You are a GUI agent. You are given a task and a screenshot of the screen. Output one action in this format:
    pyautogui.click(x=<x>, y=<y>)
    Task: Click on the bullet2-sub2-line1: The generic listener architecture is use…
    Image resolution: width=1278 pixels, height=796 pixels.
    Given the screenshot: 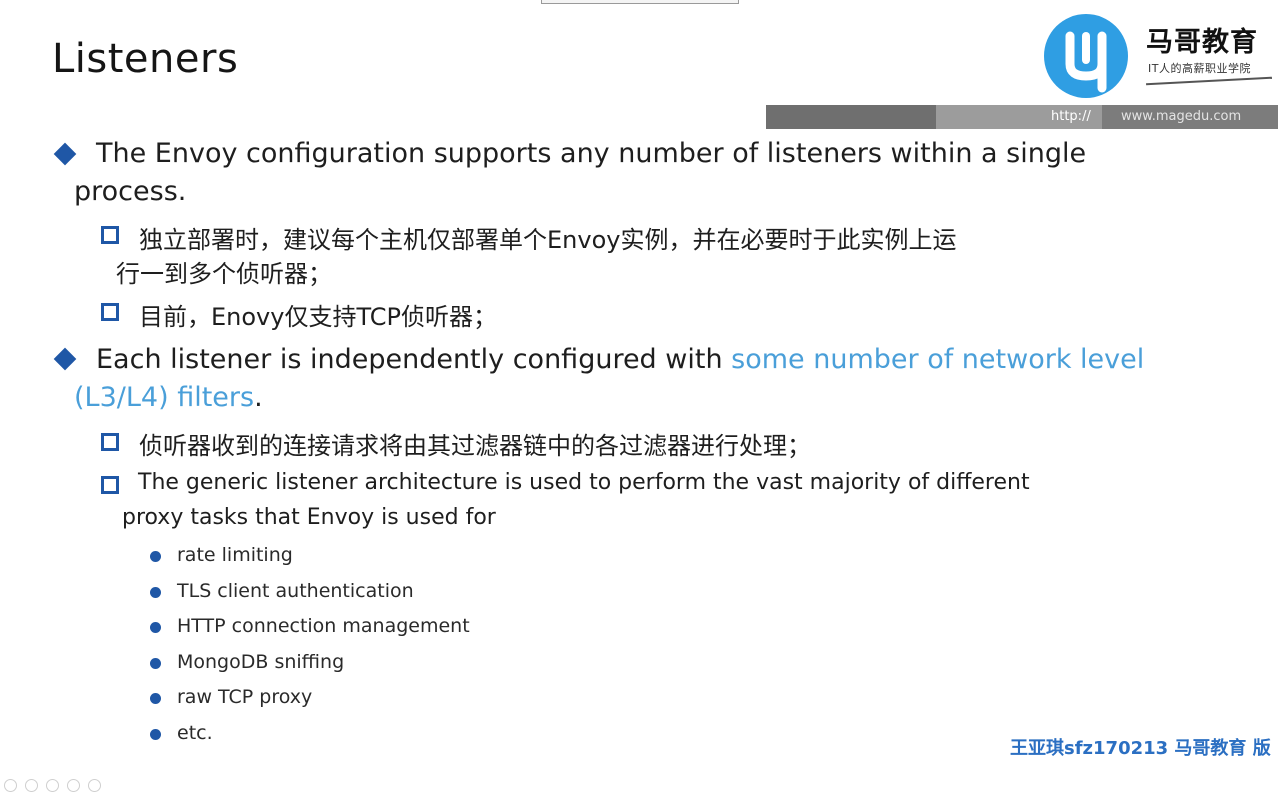 What is the action you would take?
    pyautogui.click(x=584, y=482)
    